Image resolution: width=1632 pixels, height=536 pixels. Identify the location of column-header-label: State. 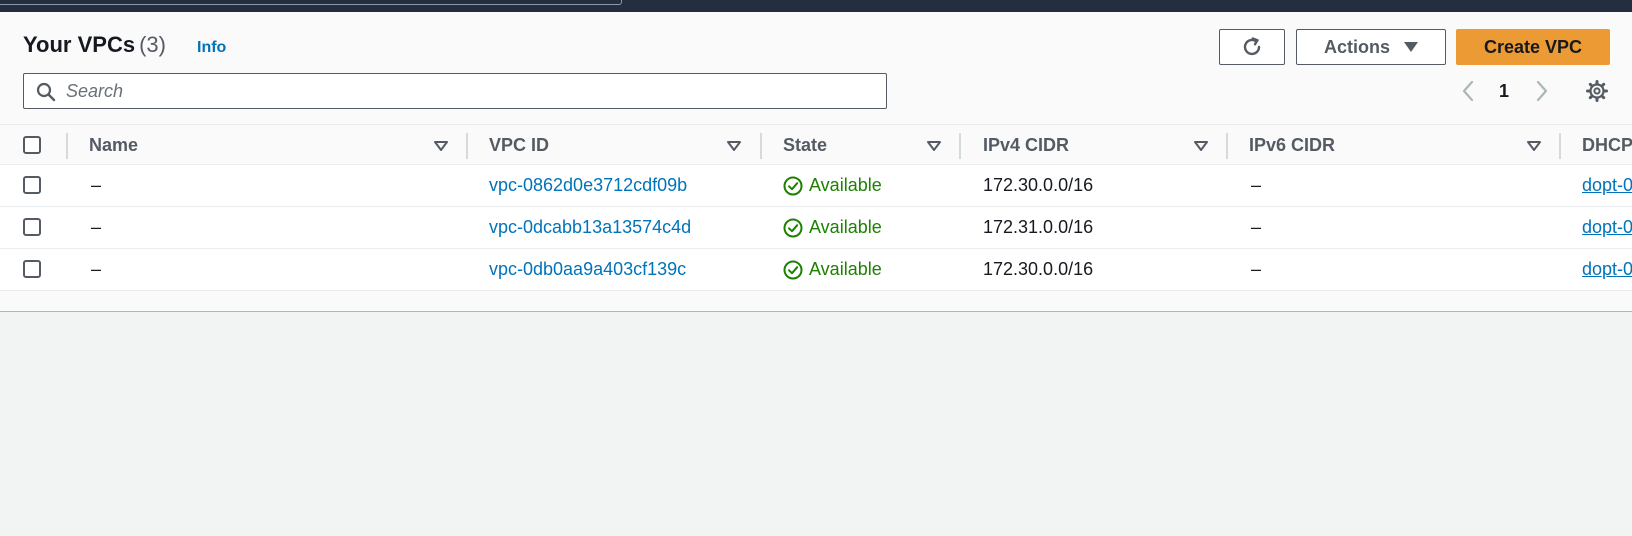
(805, 144).